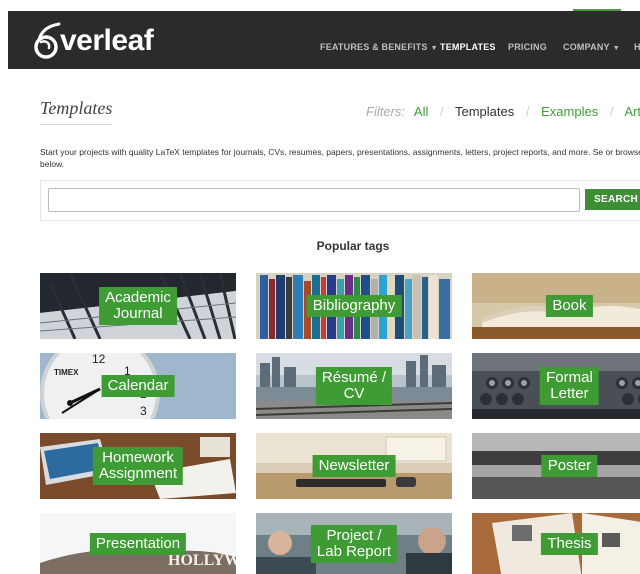 This screenshot has height=574, width=640. I want to click on top-strip, so click(320, 6).